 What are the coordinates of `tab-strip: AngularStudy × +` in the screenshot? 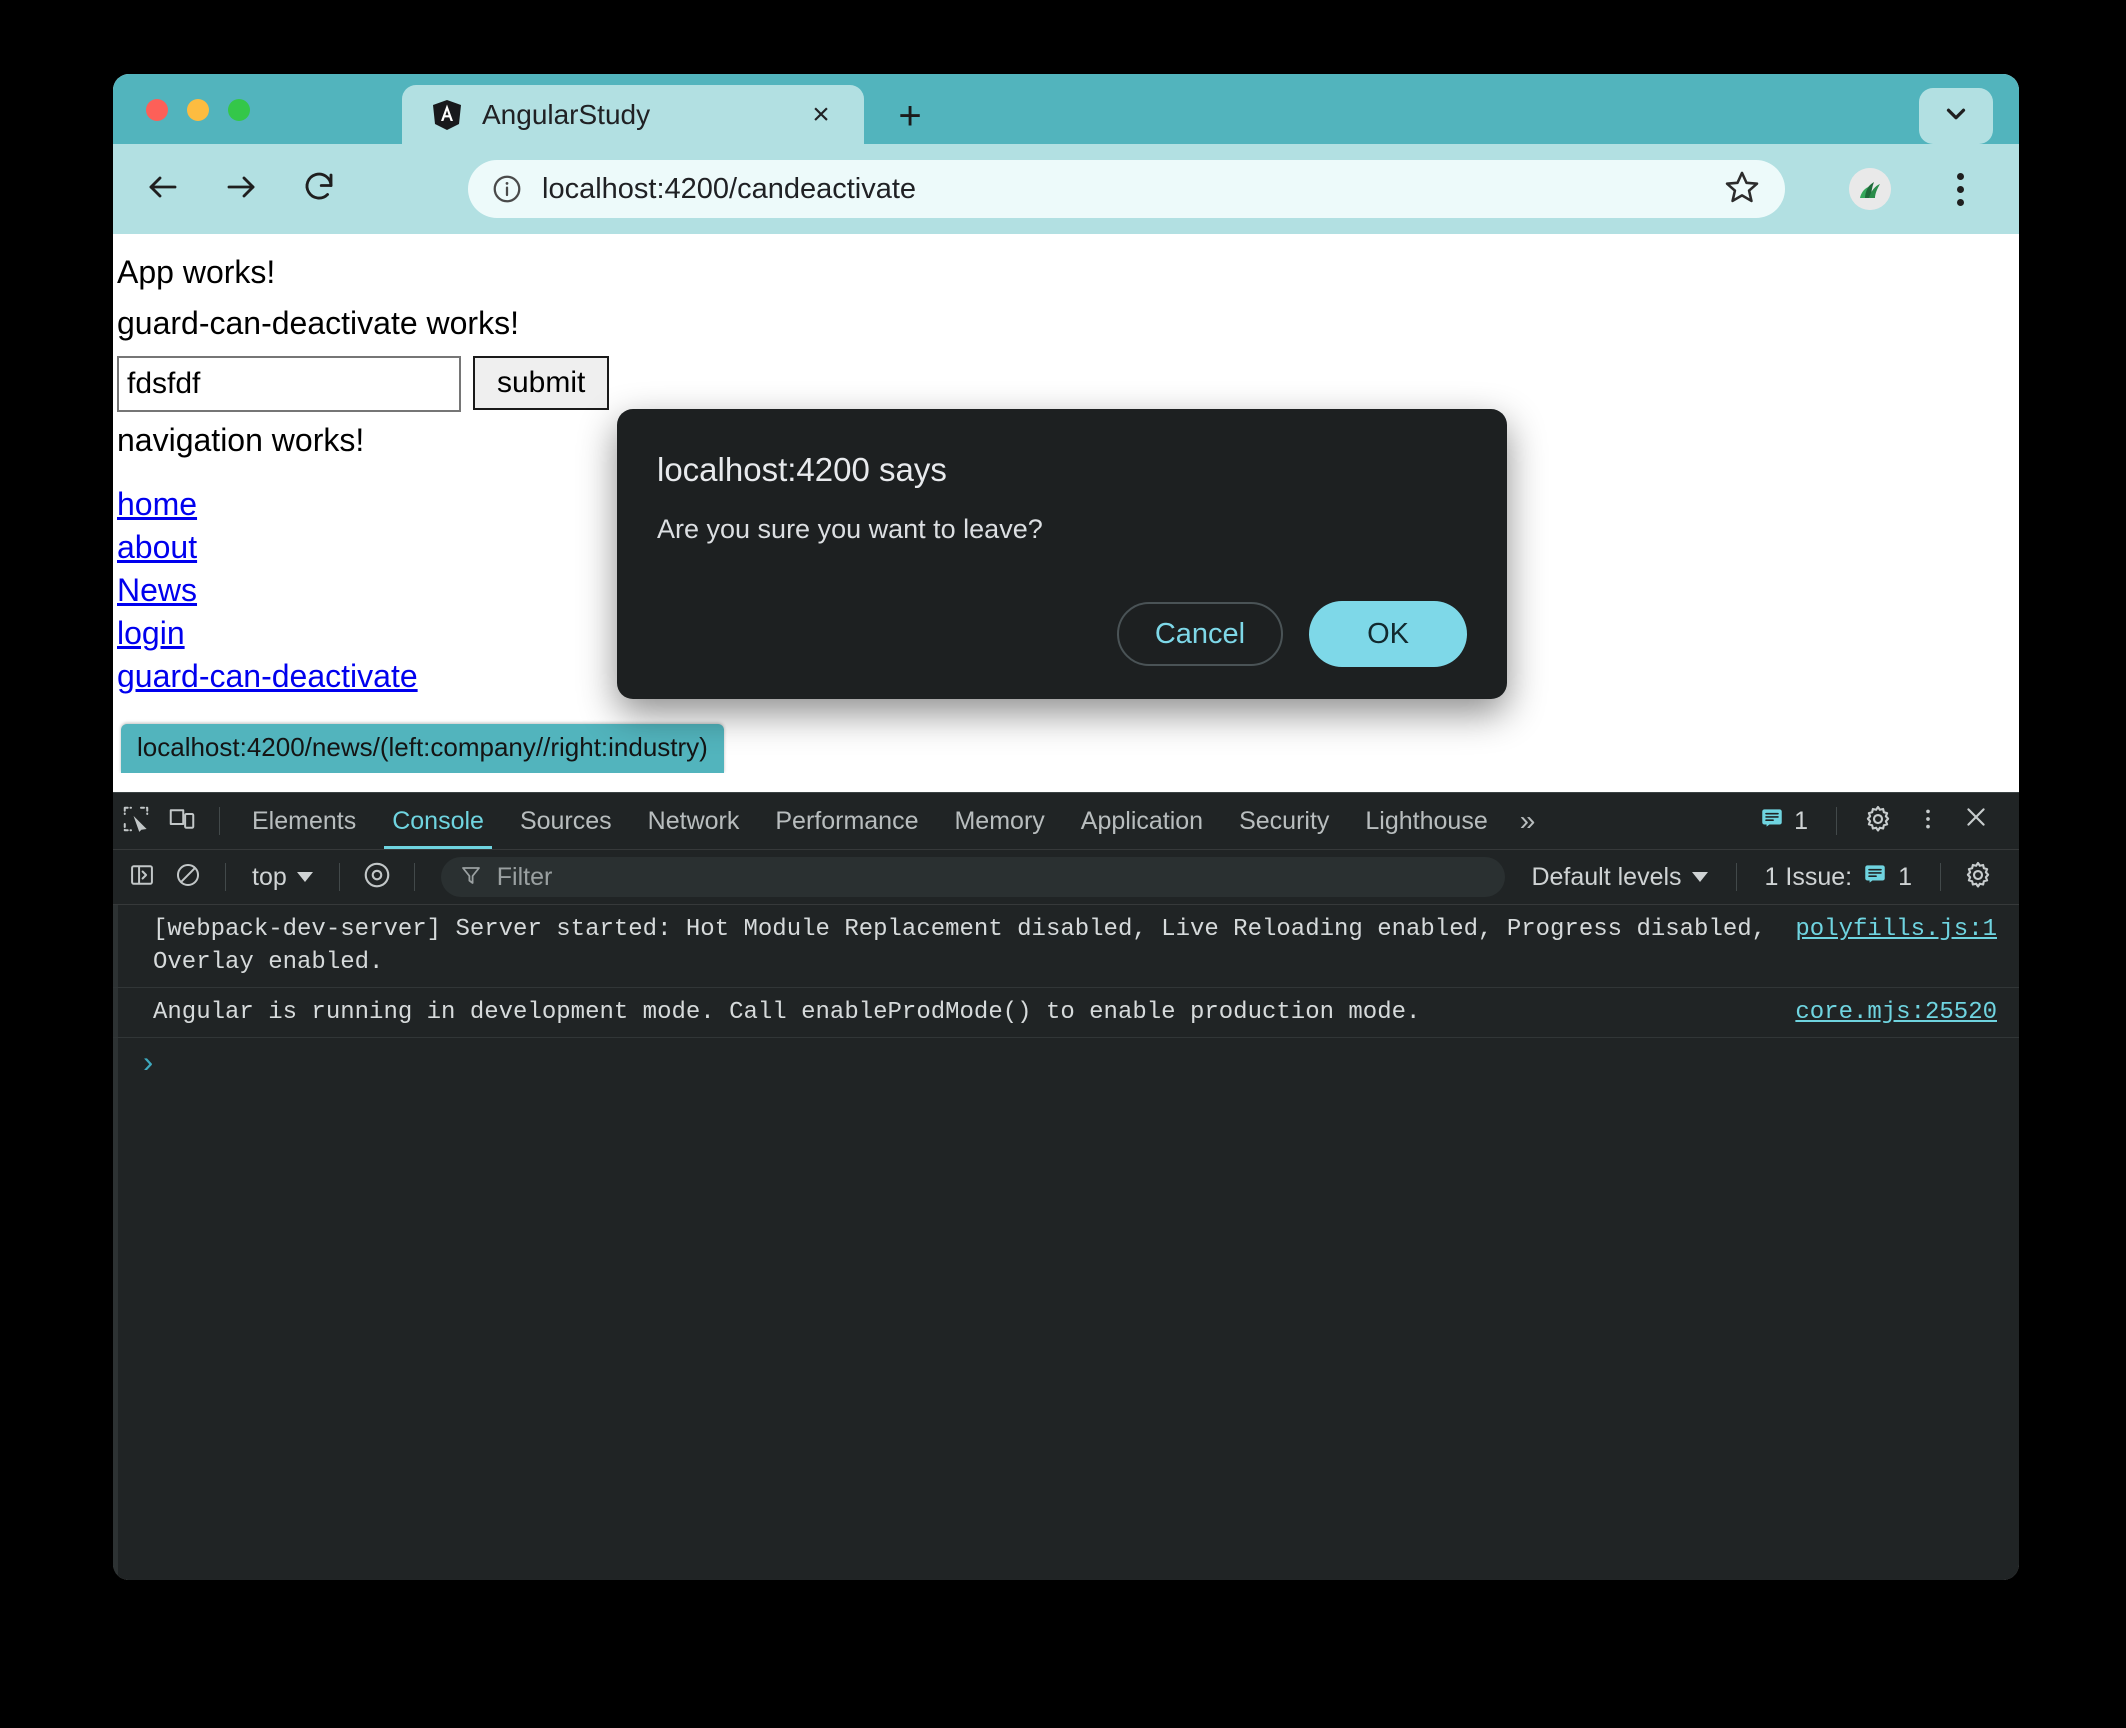 It's located at (1066, 109).